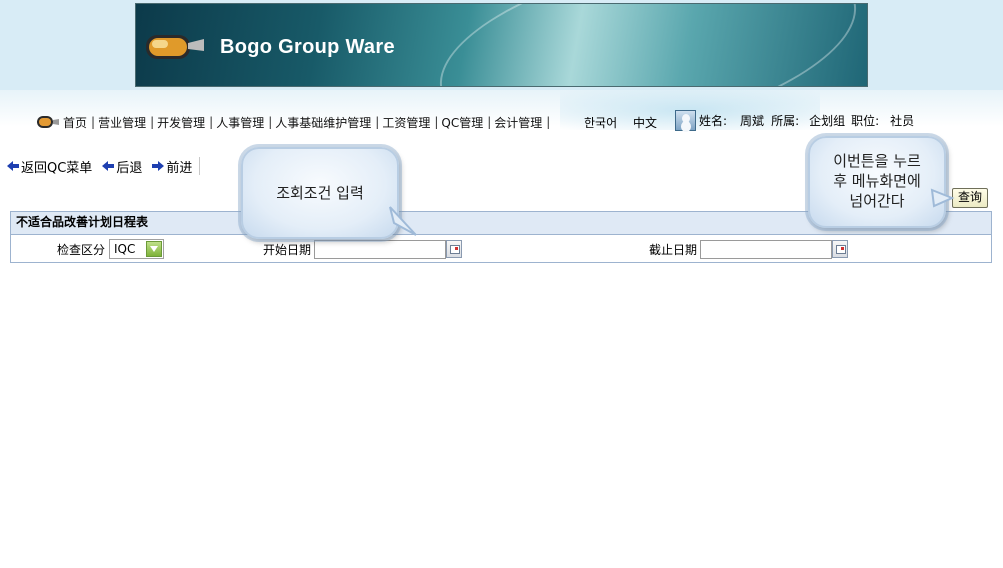  Describe the element at coordinates (752, 121) in the screenshot. I see `user-name: 周斌` at that location.